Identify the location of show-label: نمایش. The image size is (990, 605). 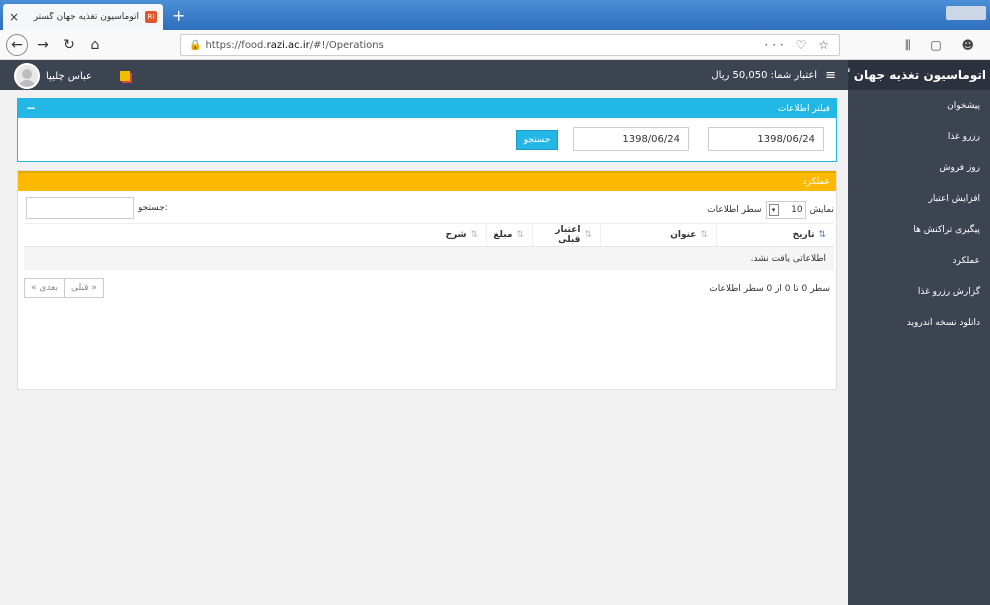
(821, 210).